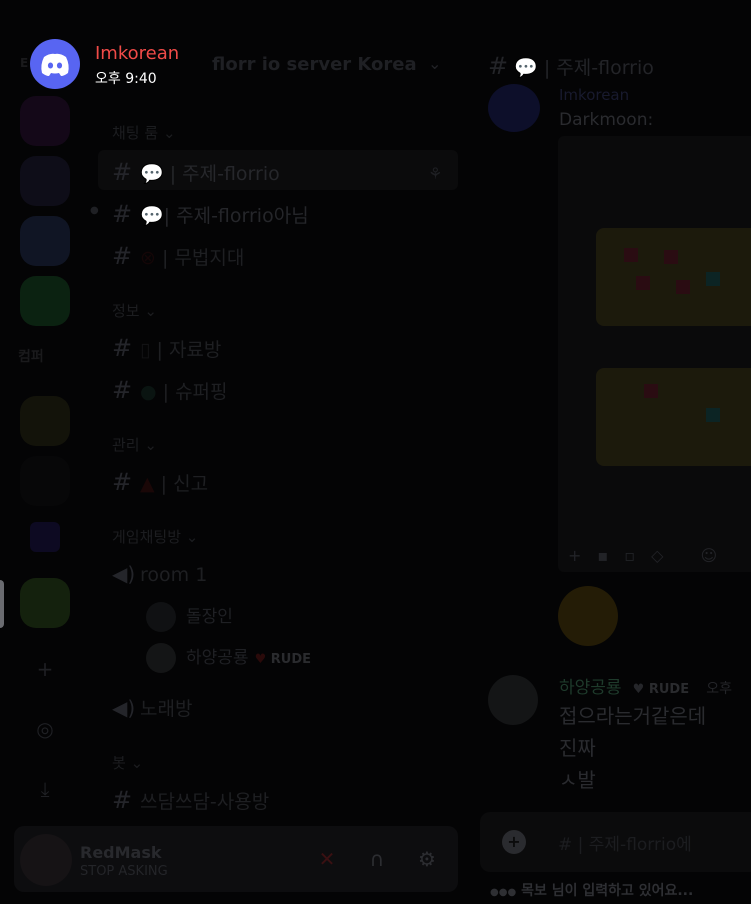 The height and width of the screenshot is (904, 751). Describe the element at coordinates (31, 357) in the screenshot. I see `rail-folder-label: 컴퍼` at that location.